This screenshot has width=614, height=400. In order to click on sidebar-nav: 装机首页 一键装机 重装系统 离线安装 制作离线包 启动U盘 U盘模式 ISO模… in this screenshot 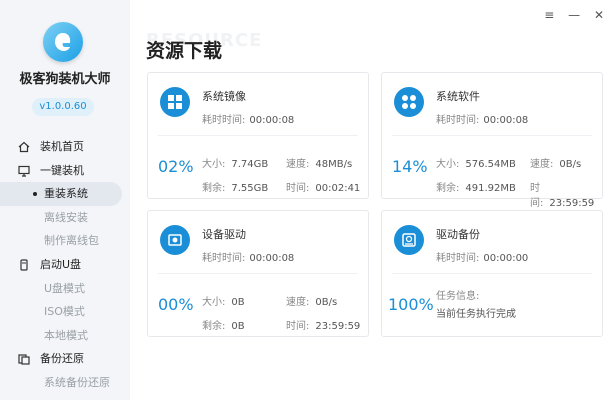, I will do `click(65, 265)`.